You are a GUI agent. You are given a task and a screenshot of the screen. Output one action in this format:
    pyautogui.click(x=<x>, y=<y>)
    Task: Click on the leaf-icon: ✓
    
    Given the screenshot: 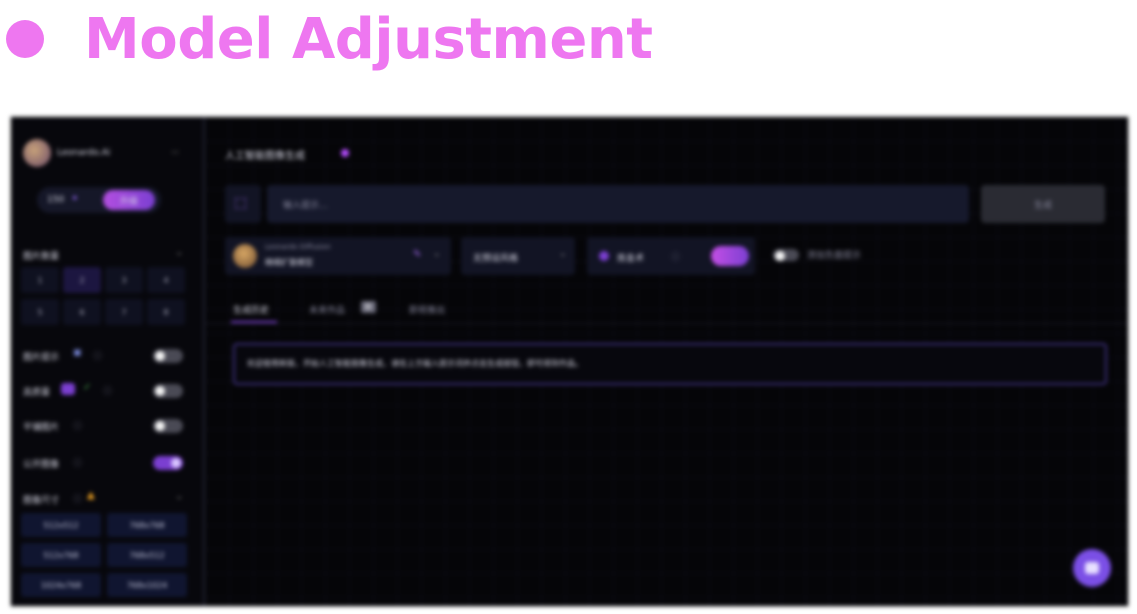 What is the action you would take?
    pyautogui.click(x=87, y=387)
    